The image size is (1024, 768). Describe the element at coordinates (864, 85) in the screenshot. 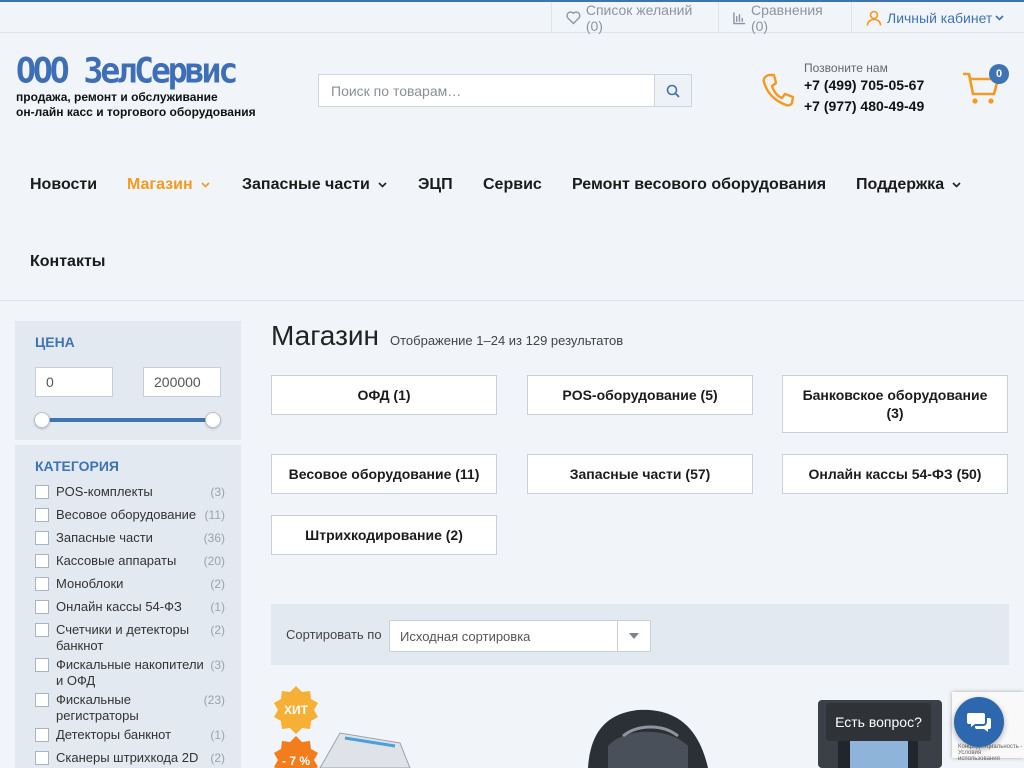

I see `phone-number-1: +7 (499) 705-05-67` at that location.